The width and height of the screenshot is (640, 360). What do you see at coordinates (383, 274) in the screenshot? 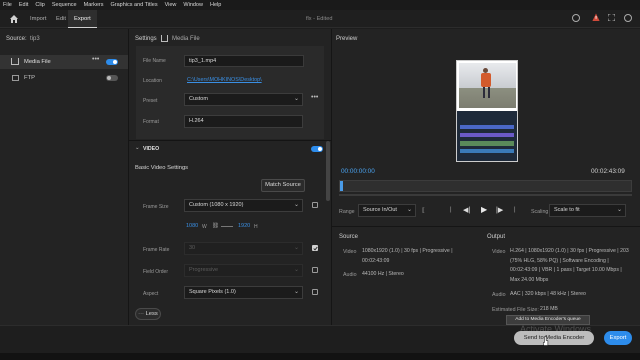
I see `source-audio-value: 44100 Hz | Stereo` at bounding box center [383, 274].